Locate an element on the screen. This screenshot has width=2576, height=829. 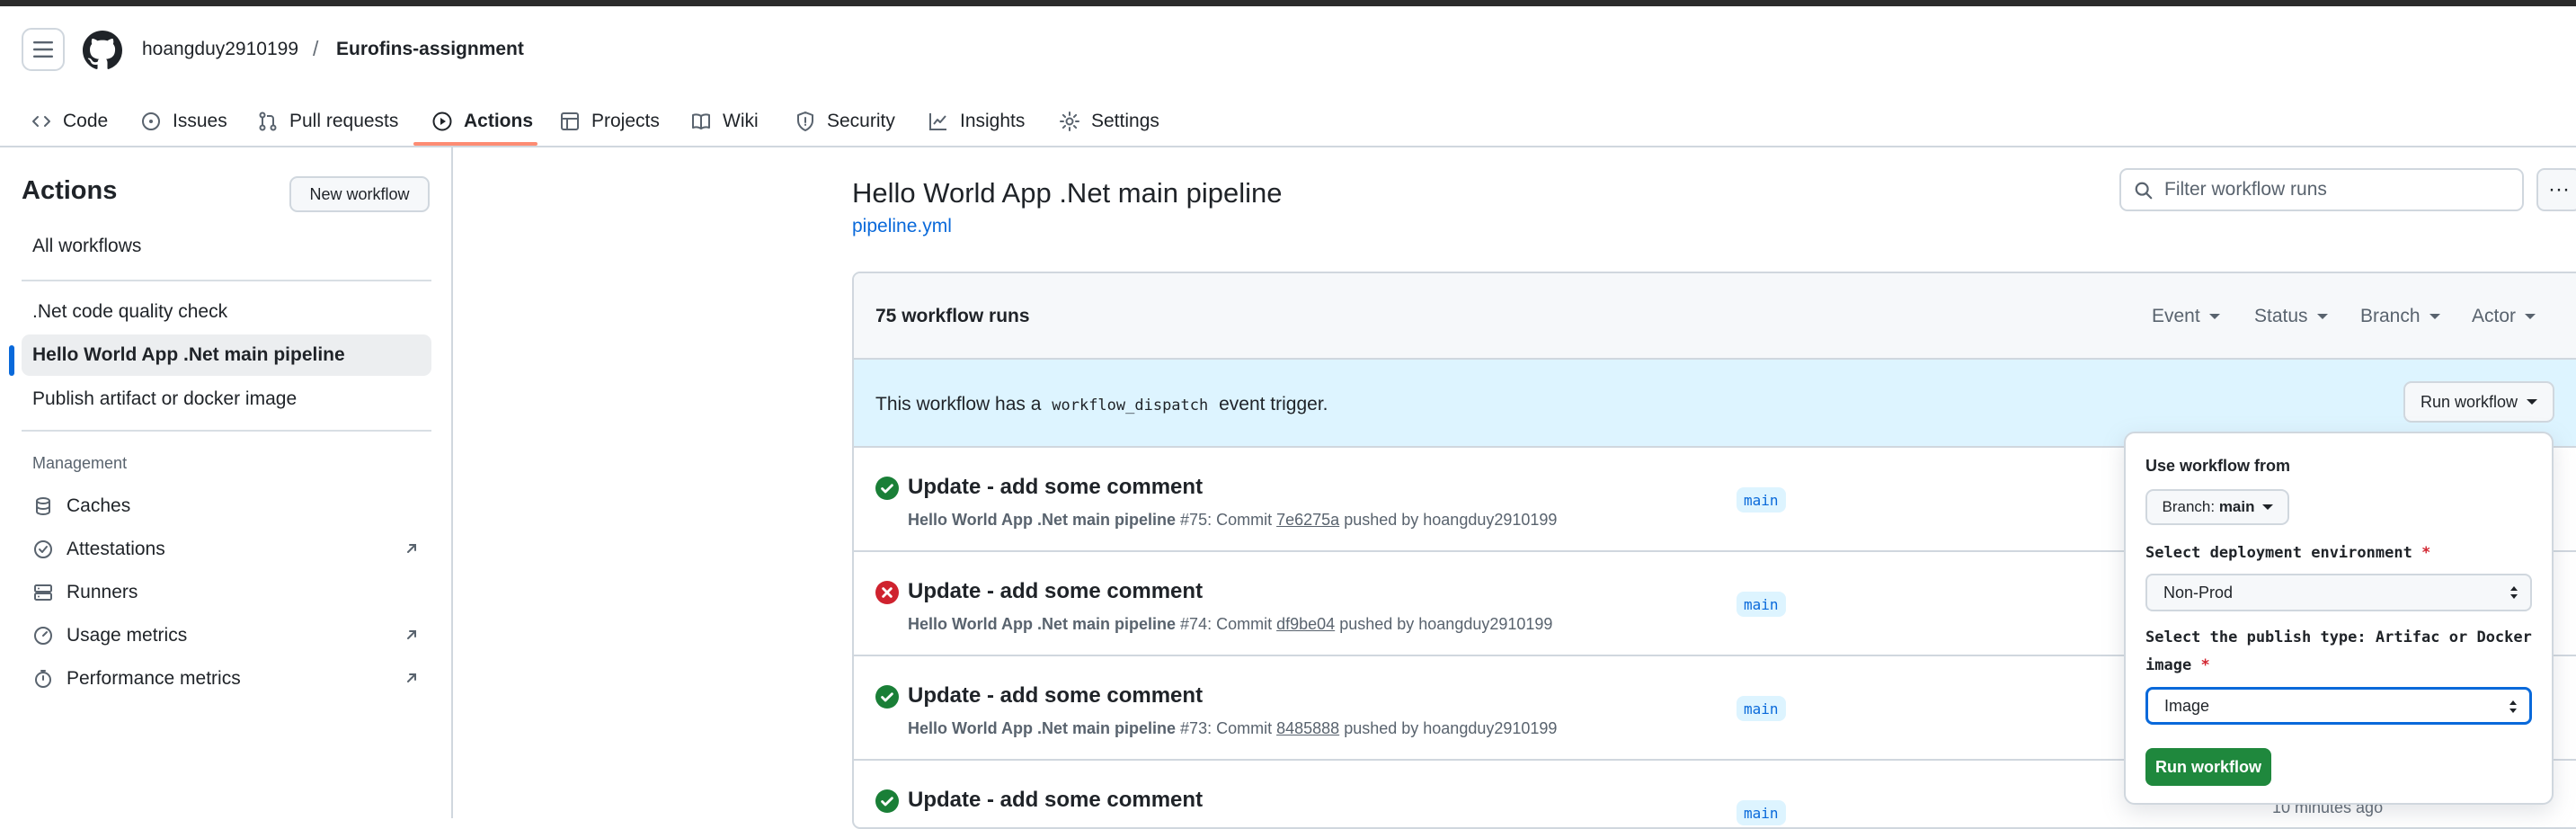
graph-icon is located at coordinates (937, 121).